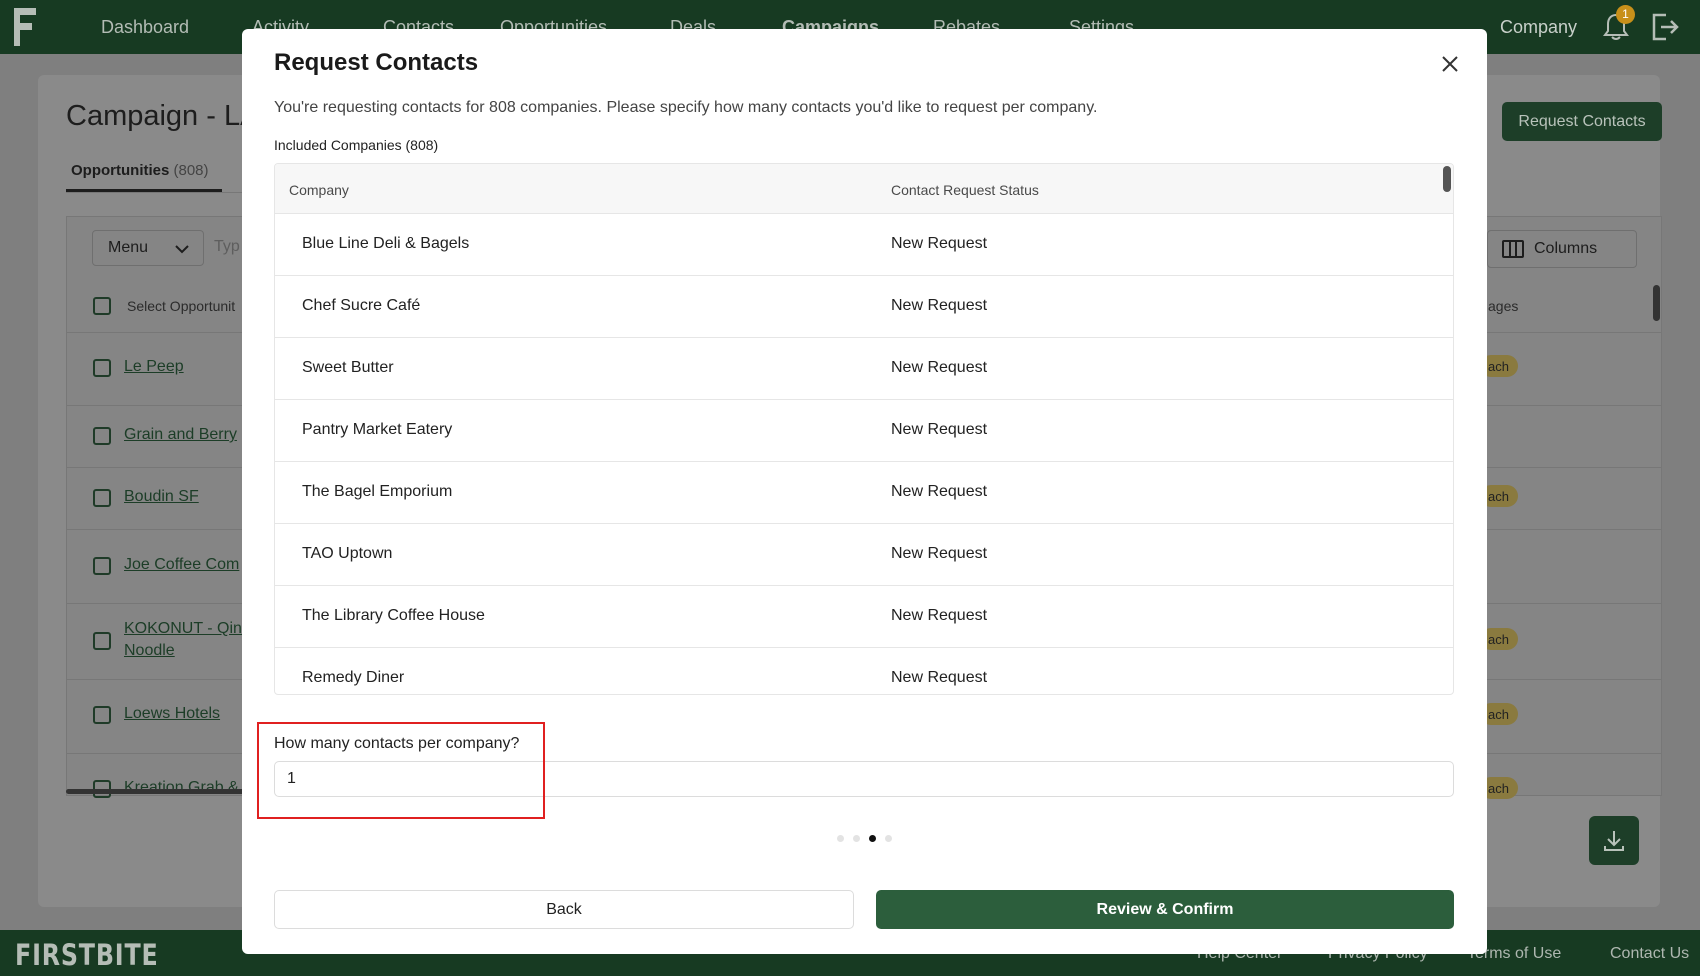 The height and width of the screenshot is (976, 1700). I want to click on download-button, so click(1614, 840).